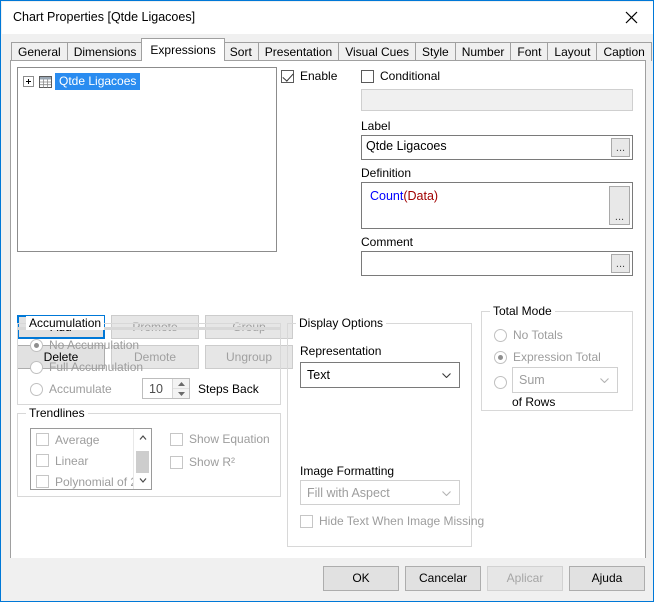  Describe the element at coordinates (377, 51) in the screenshot. I see `tab-visual-cues: Visual Cues` at that location.